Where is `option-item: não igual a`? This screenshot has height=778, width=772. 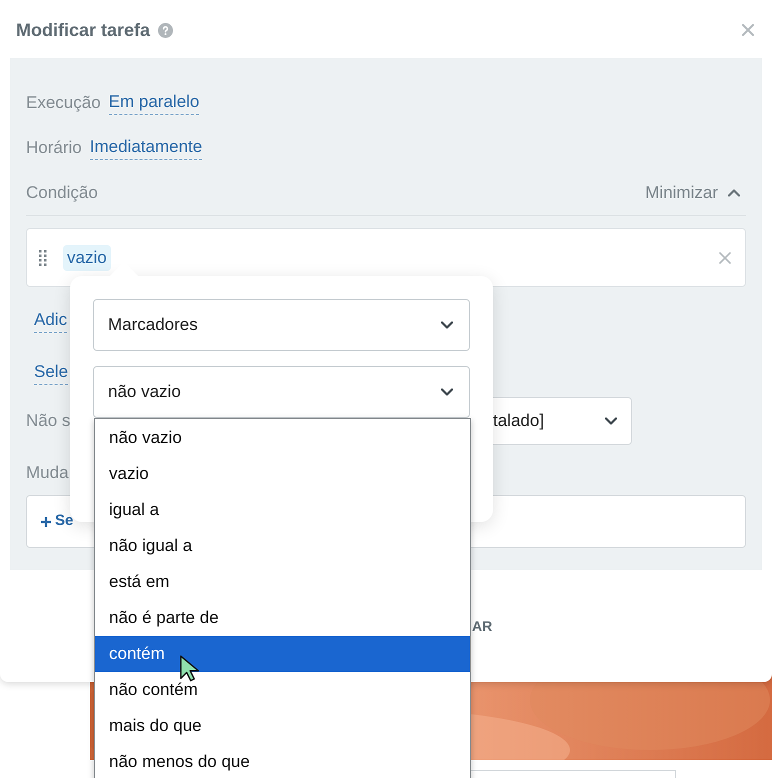
option-item: não igual a is located at coordinates (282, 546).